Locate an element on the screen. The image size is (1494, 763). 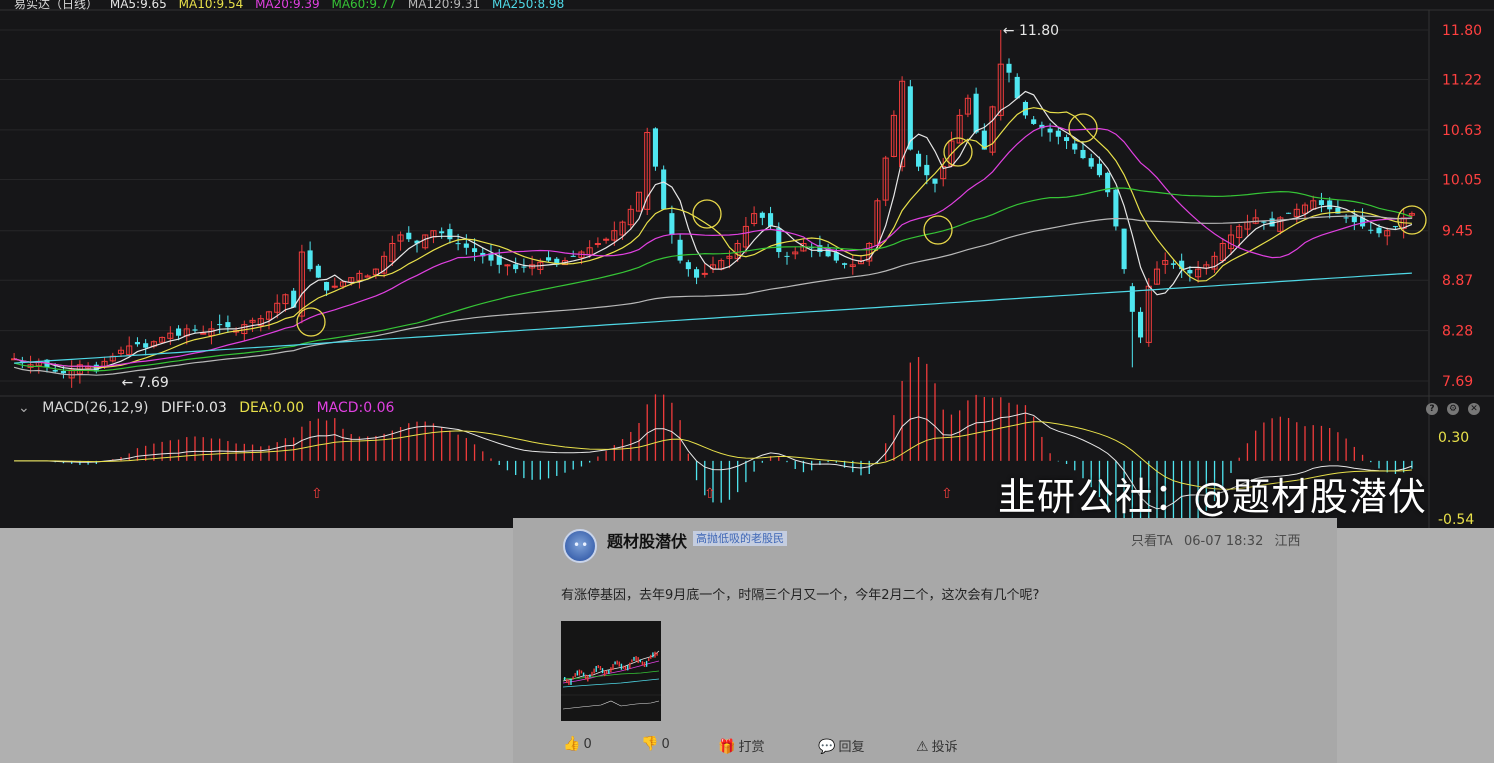
macd-value: MACD:0.06 is located at coordinates (355, 408).